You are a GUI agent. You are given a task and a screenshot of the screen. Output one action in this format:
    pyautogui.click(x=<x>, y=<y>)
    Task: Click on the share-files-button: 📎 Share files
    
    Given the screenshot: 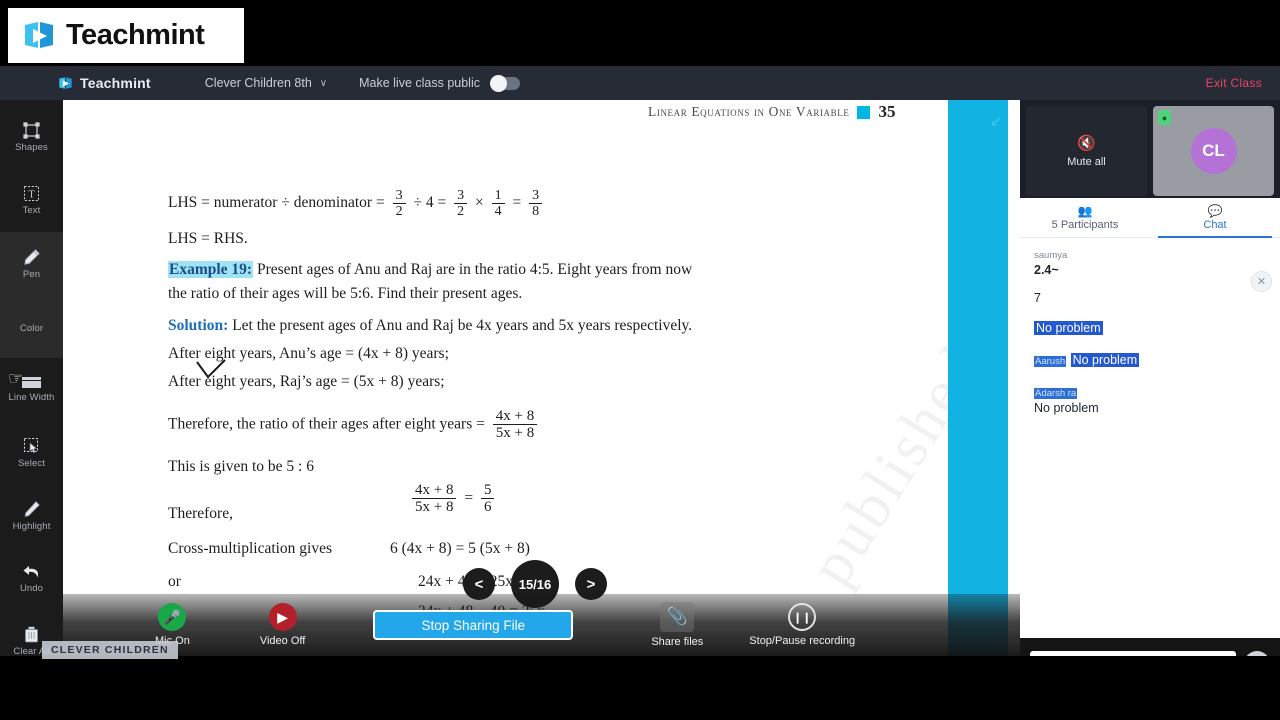 What is the action you would take?
    pyautogui.click(x=677, y=625)
    